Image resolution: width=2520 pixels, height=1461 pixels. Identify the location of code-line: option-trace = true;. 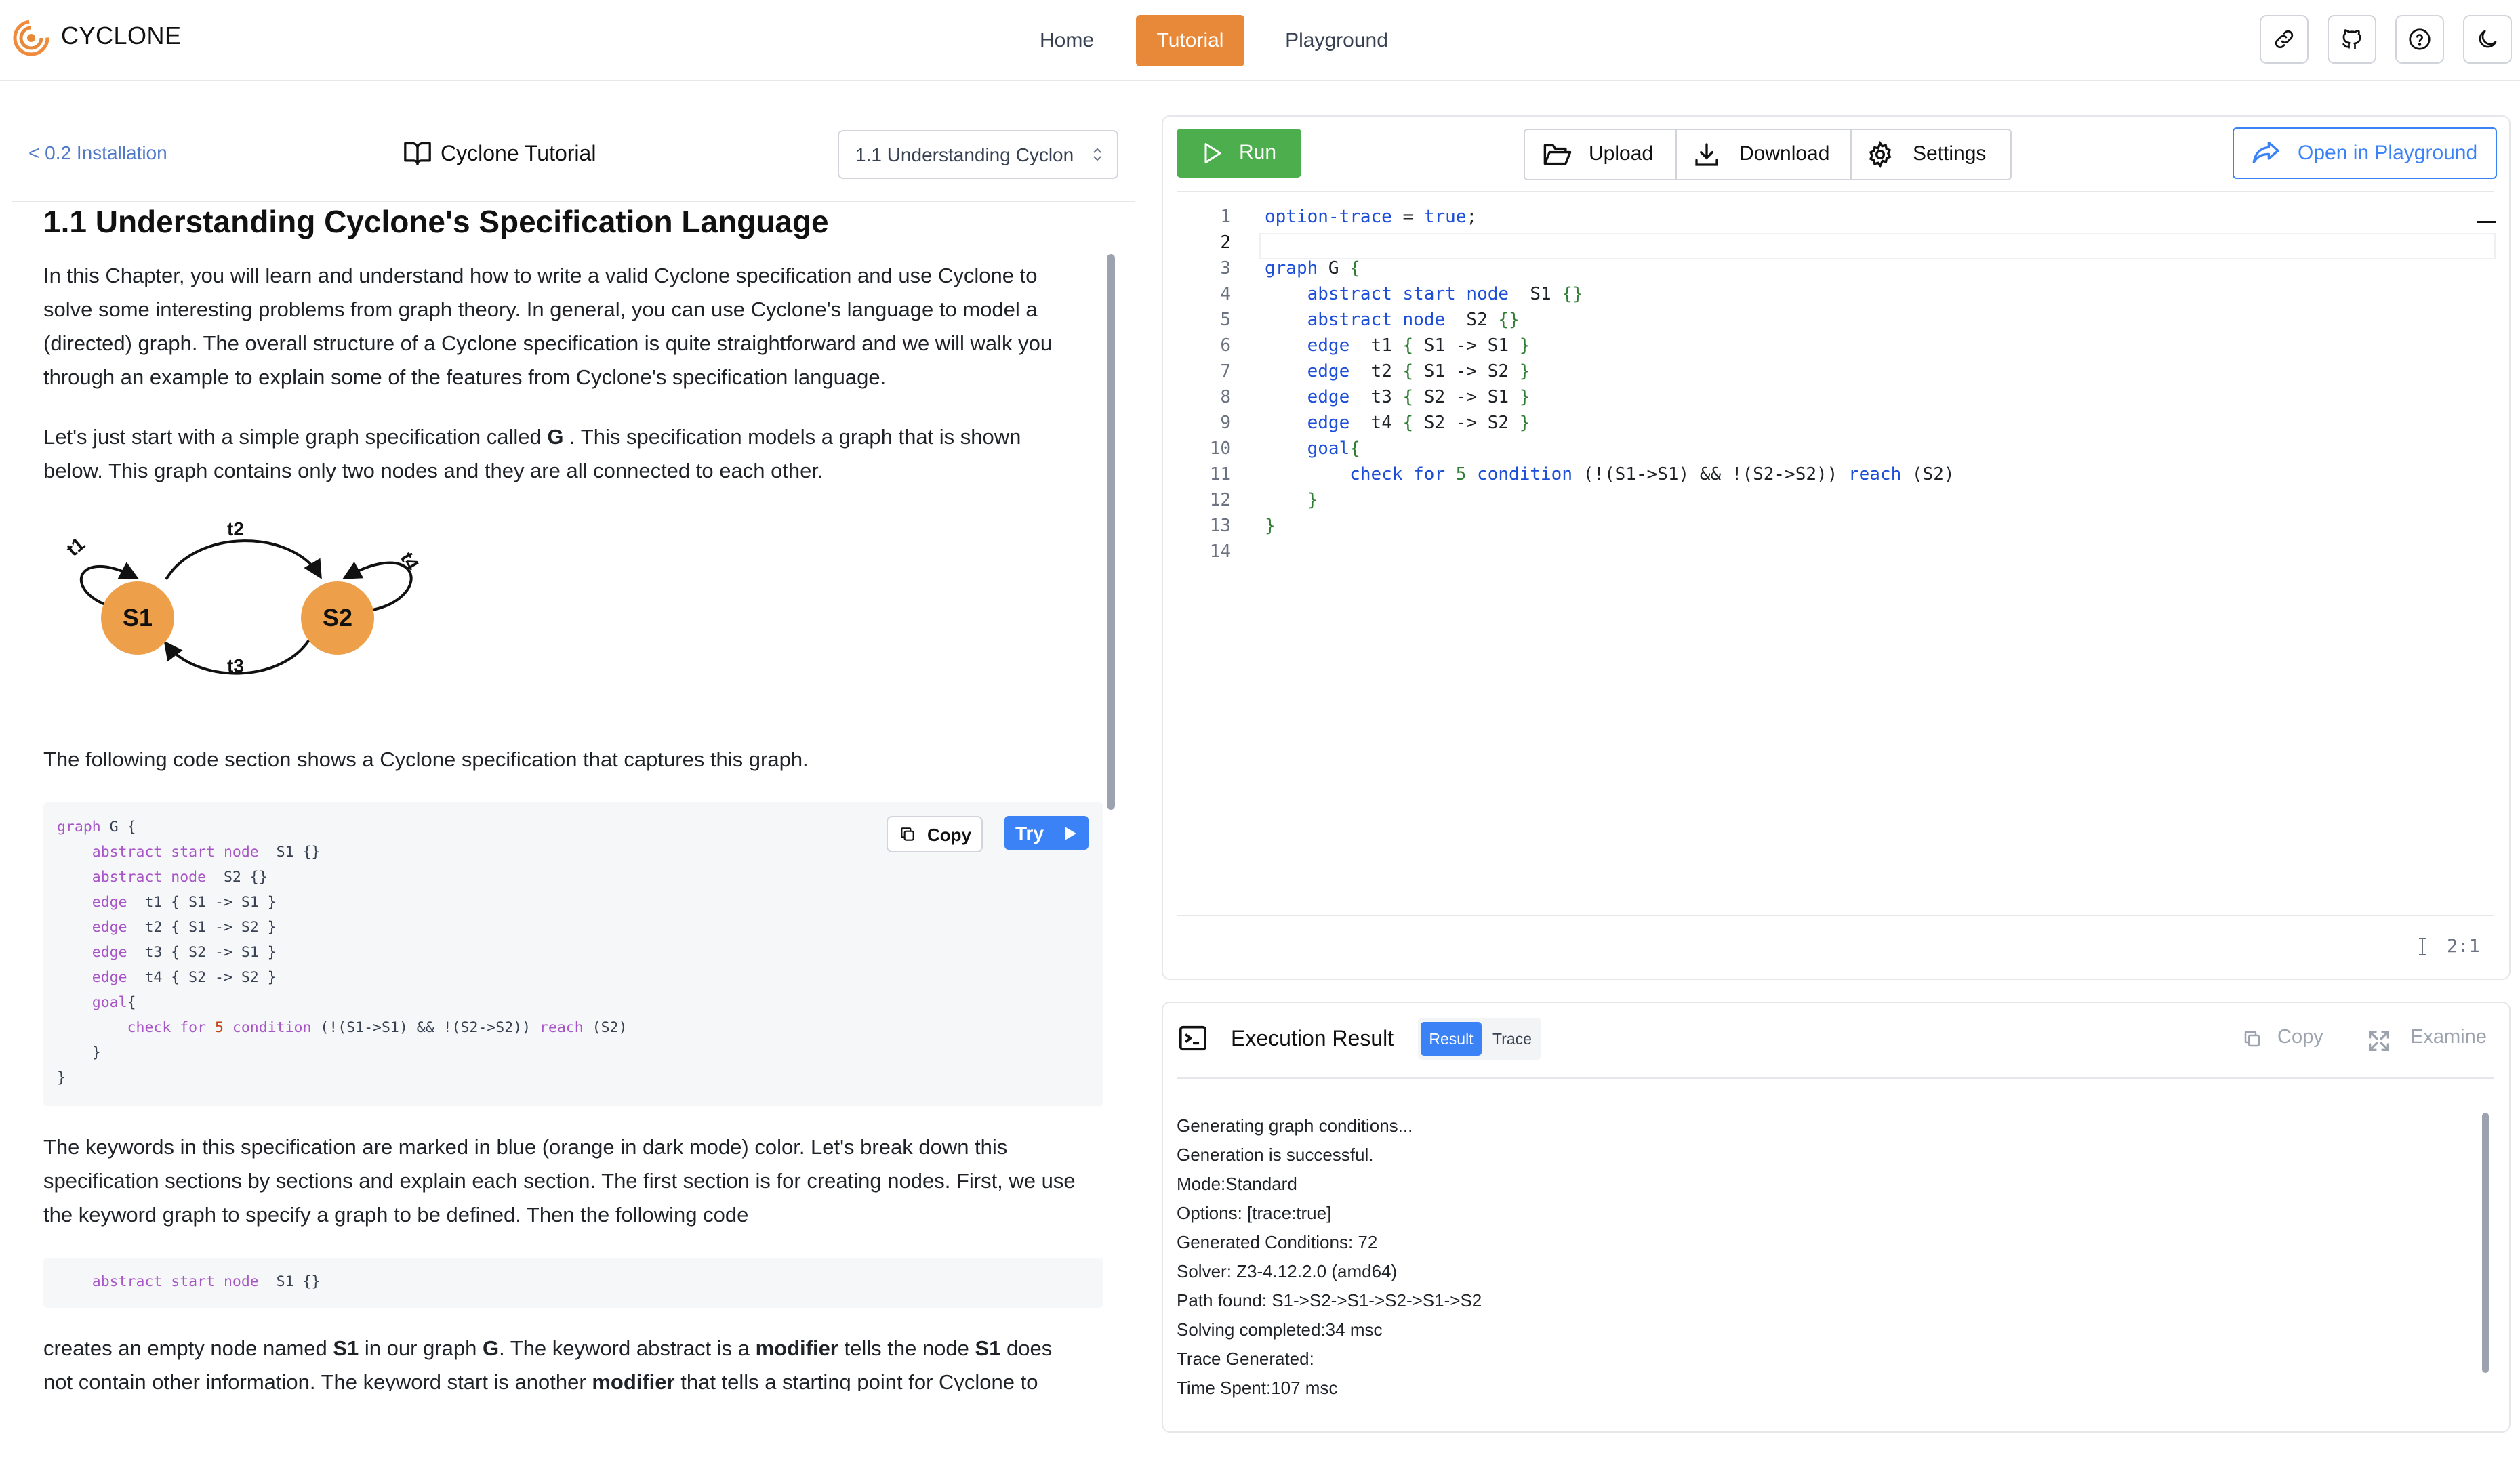
(1371, 217).